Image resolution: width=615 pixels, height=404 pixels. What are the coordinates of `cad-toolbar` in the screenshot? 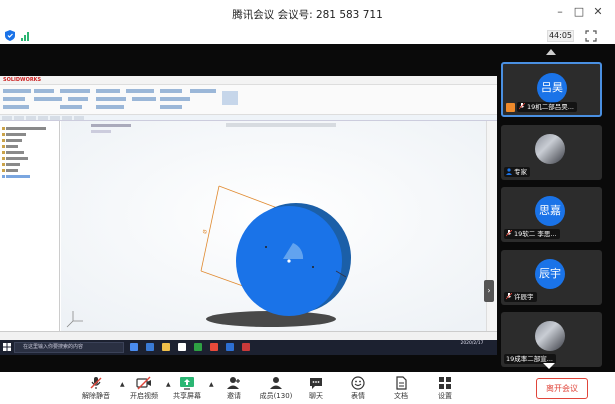 It's located at (248, 100).